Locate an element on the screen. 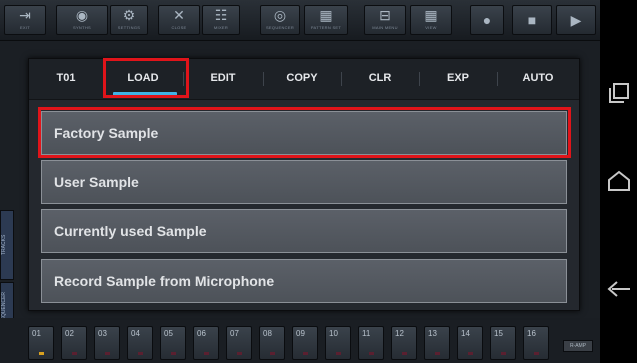 Image resolution: width=637 pixels, height=363 pixels. exit-button: ⇥ EXIT is located at coordinates (25, 20).